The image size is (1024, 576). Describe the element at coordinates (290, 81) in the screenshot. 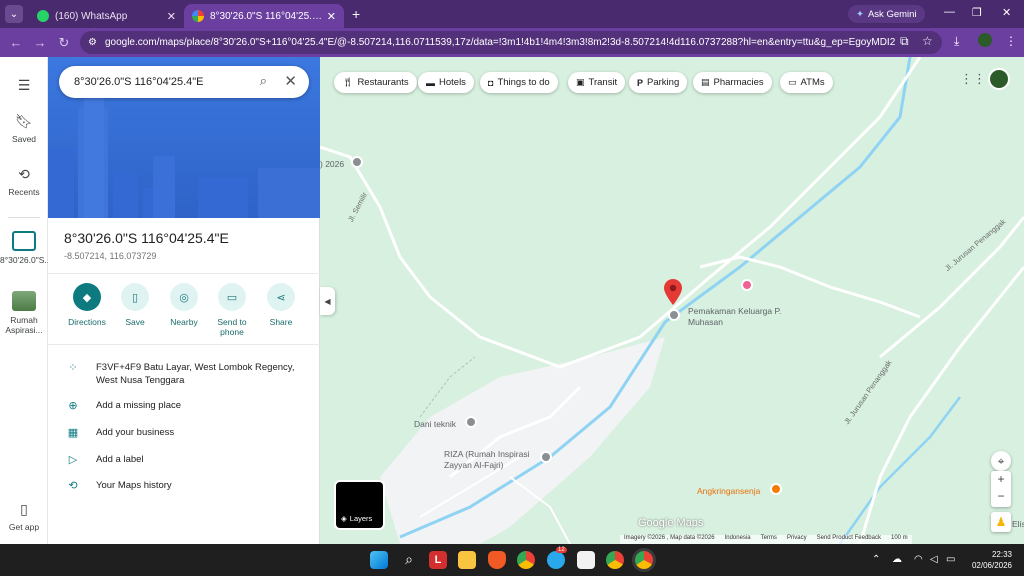

I see `close-icon: ✕` at that location.